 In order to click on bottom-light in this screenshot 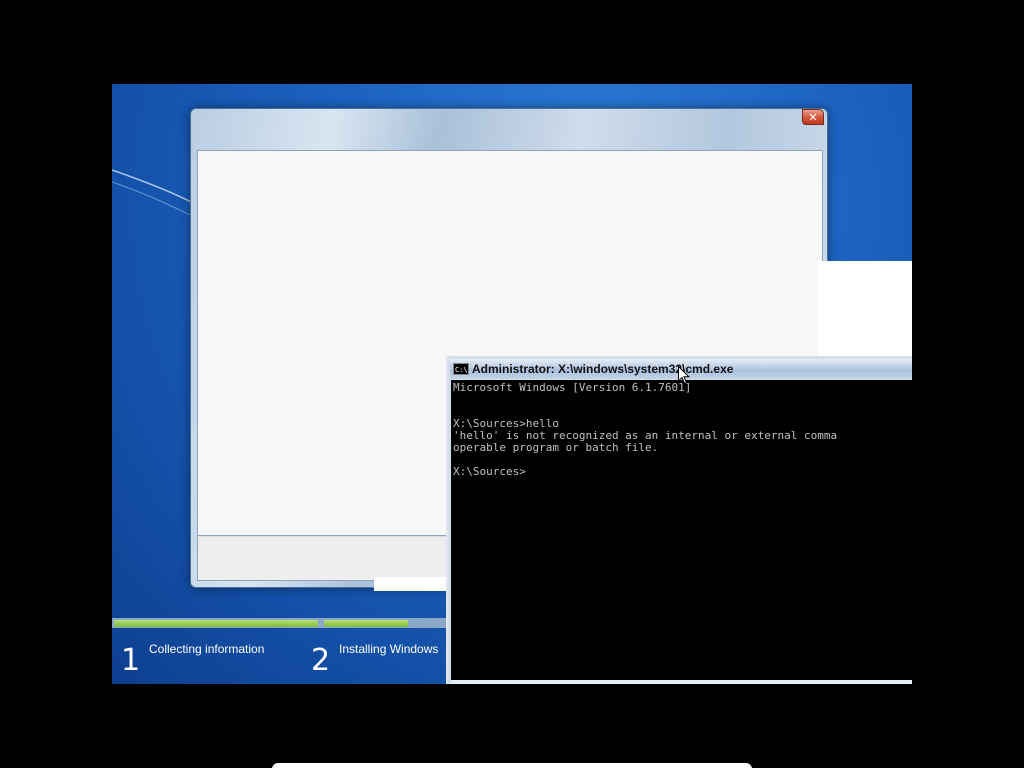, I will do `click(512, 765)`.